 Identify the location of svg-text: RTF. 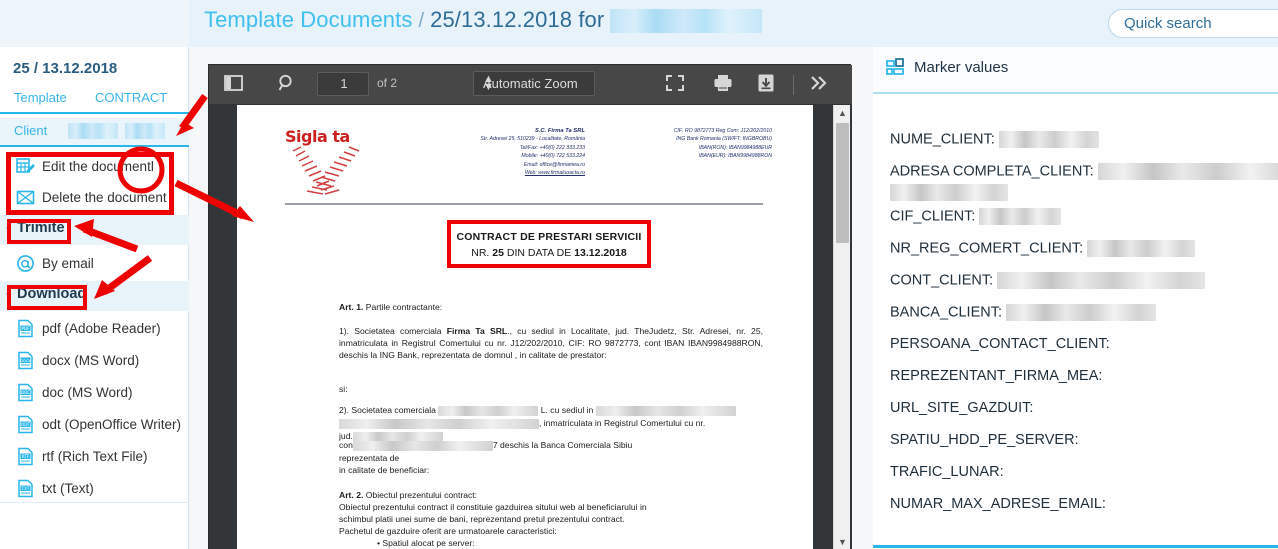
(26, 456).